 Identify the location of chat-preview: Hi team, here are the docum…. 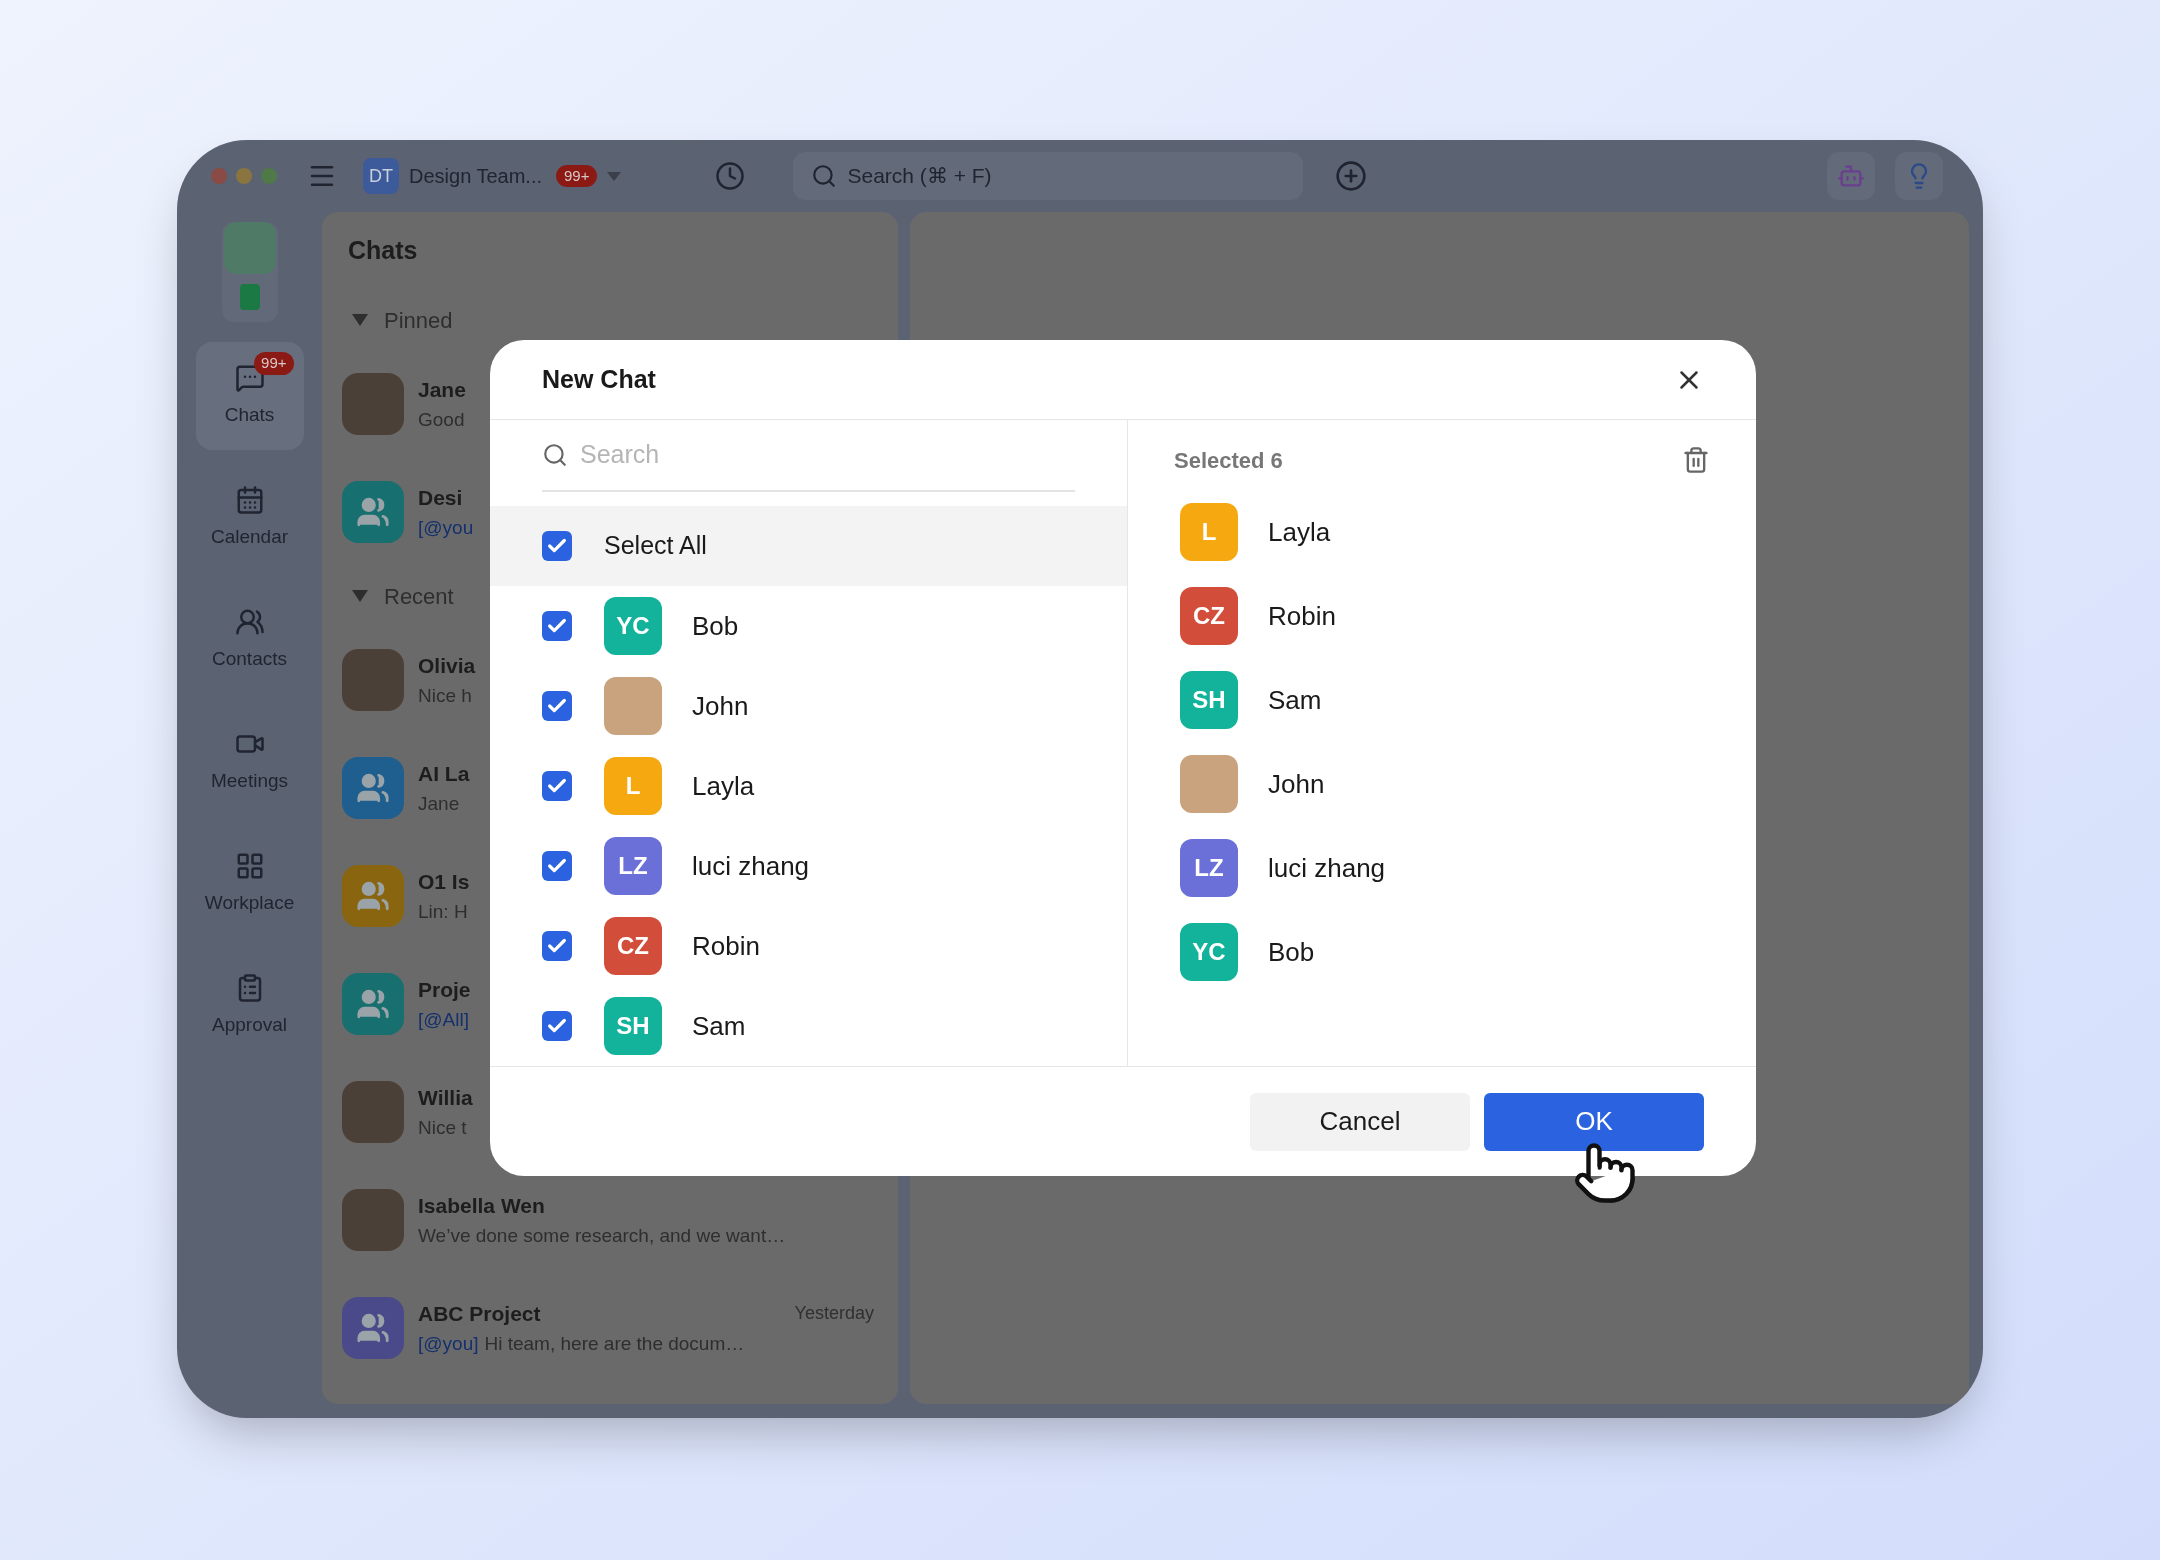
(614, 1343).